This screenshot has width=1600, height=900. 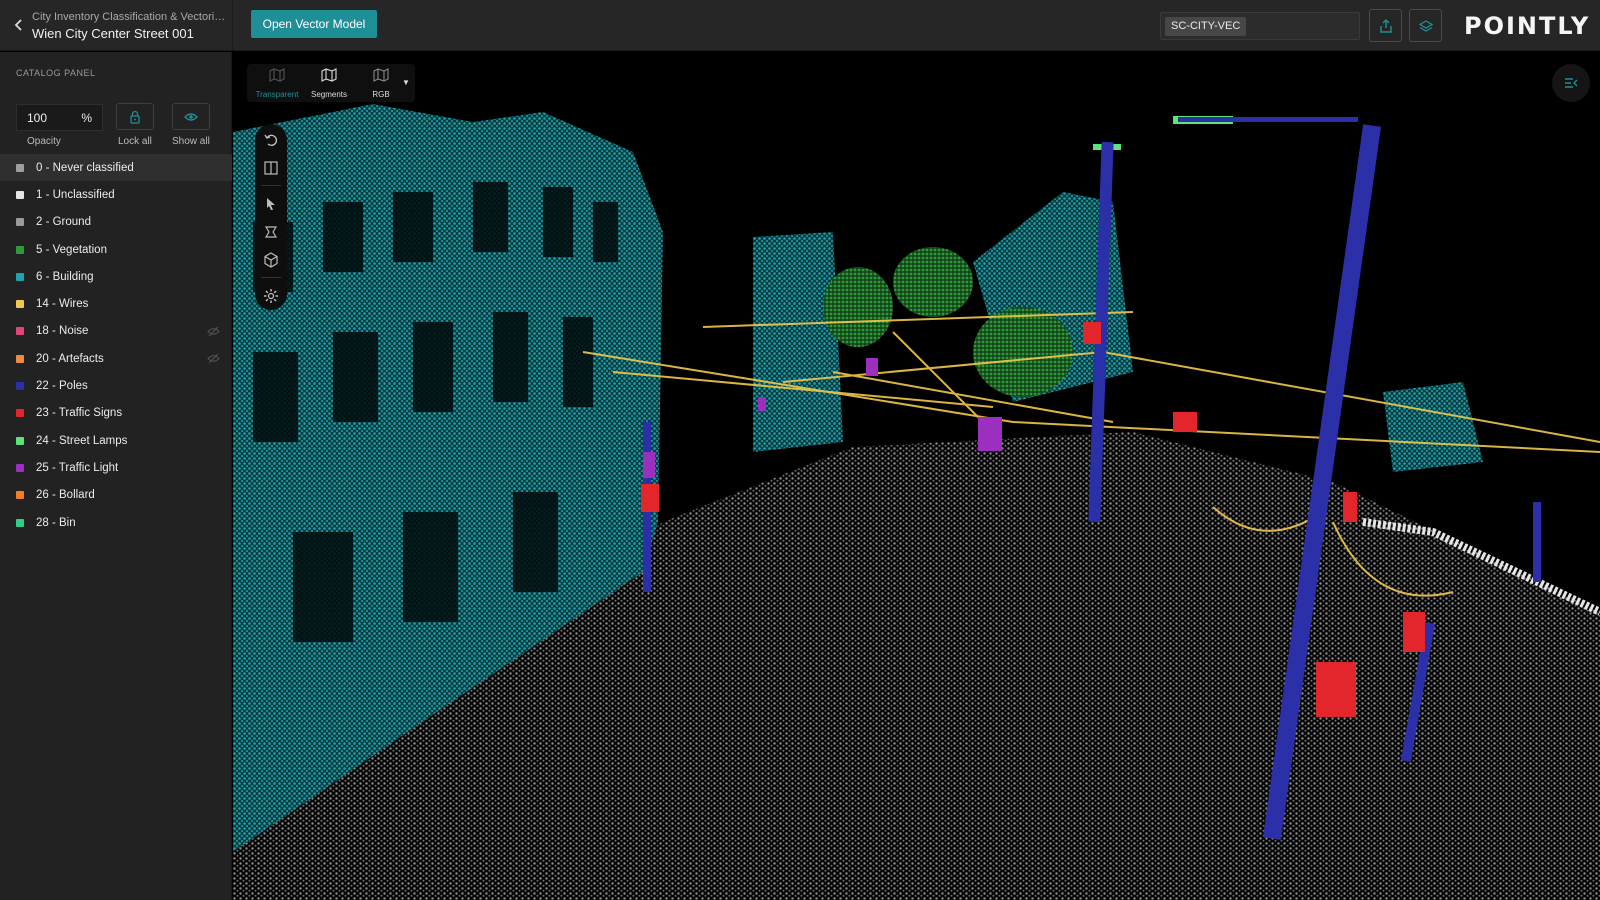 What do you see at coordinates (116, 303) in the screenshot?
I see `class-row: 14 - Wires` at bounding box center [116, 303].